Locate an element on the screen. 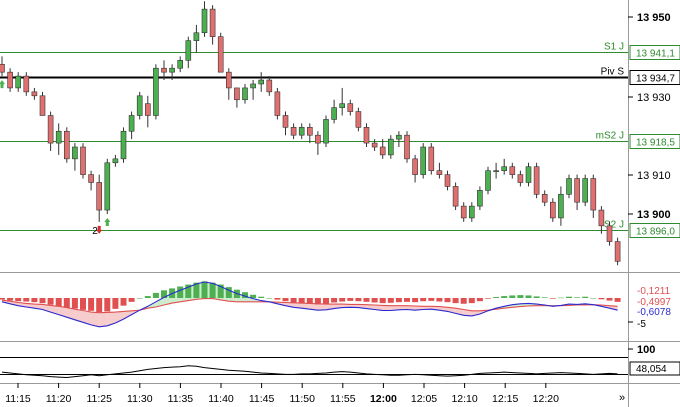 The height and width of the screenshot is (407, 680). time-label: 11:35 is located at coordinates (181, 399).